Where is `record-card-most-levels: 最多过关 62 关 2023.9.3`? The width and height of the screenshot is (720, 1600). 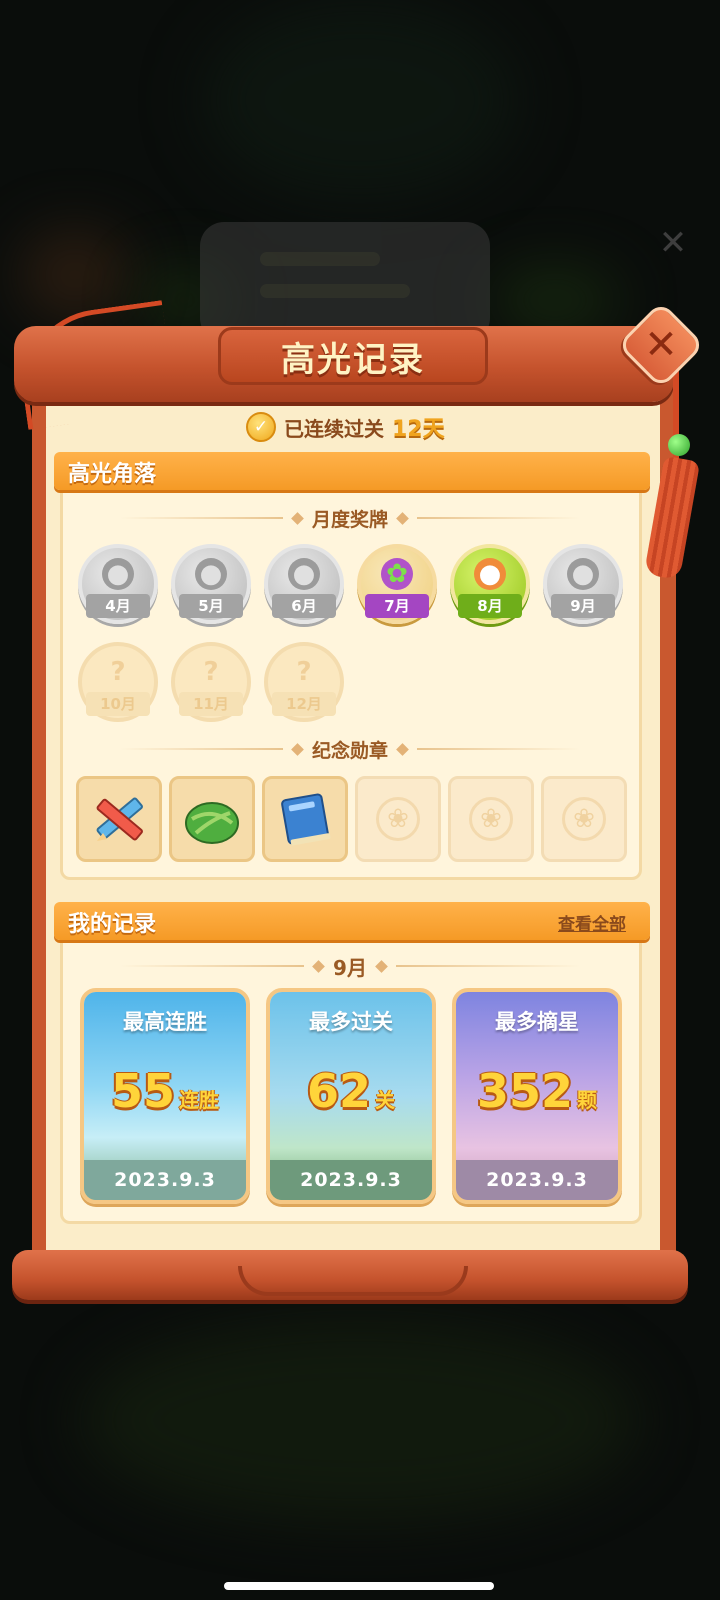
record-card-most-levels: 最多过关 62 关 2023.9.3 is located at coordinates (351, 1096).